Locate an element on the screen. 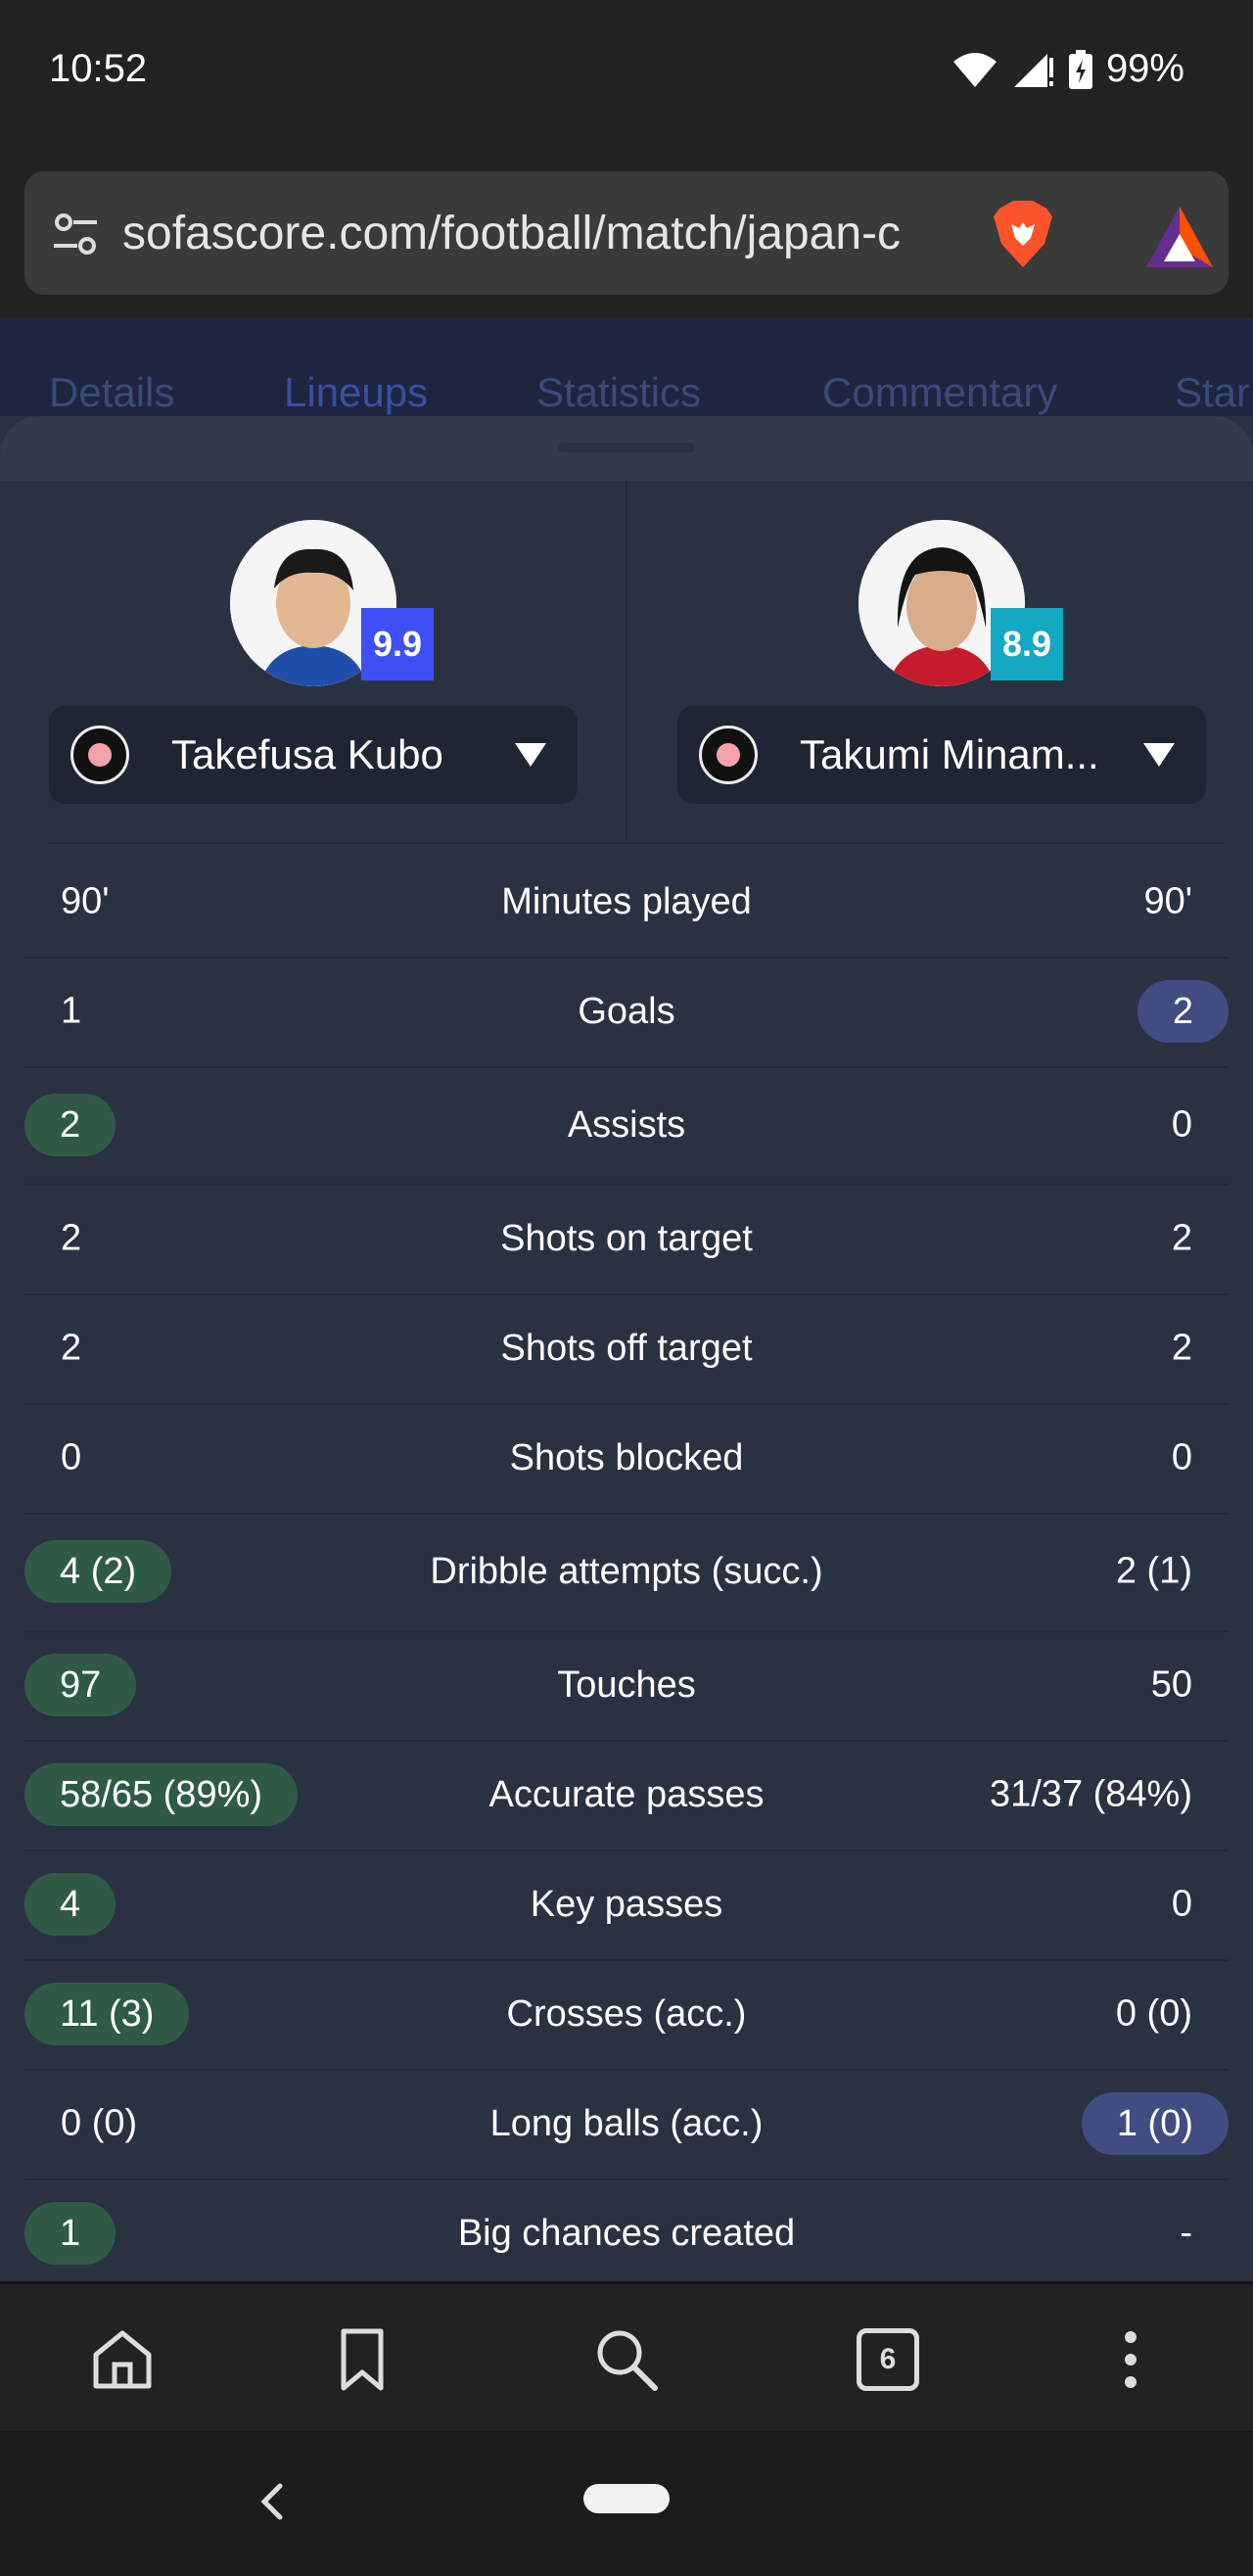  stat-label: Key passes is located at coordinates (626, 1904).